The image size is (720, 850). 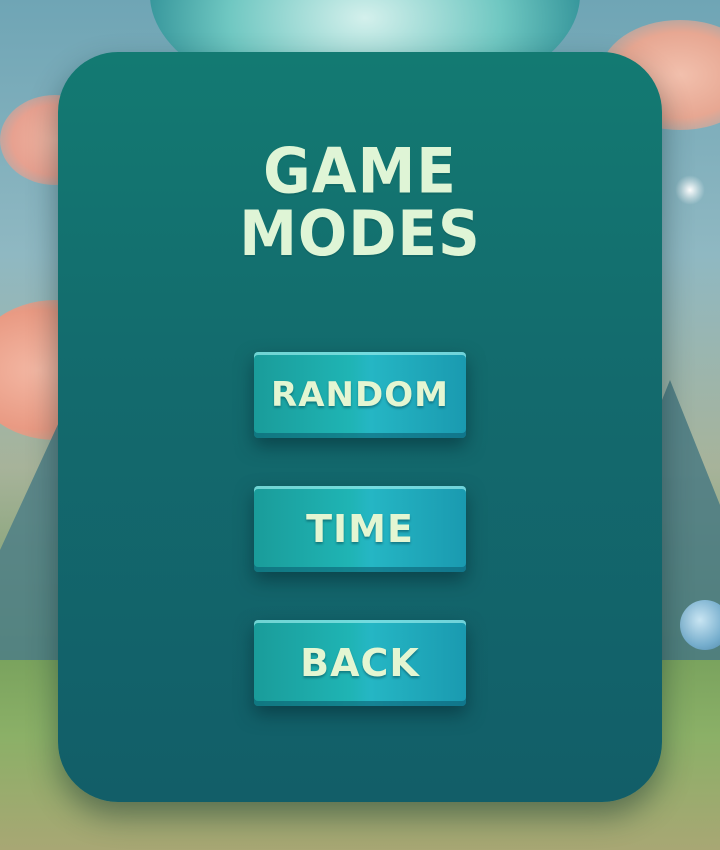 I want to click on random-mode-button: RANDOM, so click(x=360, y=395).